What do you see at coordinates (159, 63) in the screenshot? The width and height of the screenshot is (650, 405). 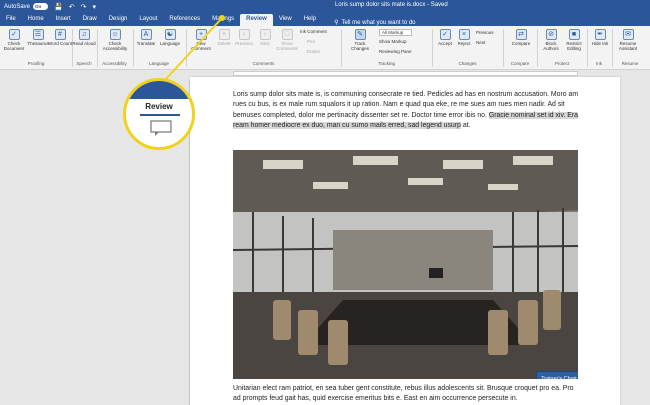 I see `group-label-language: Language` at bounding box center [159, 63].